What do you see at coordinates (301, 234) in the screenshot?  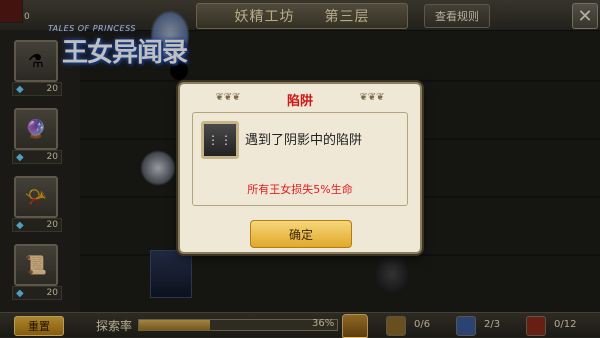 I see `confirm-button: 确定` at bounding box center [301, 234].